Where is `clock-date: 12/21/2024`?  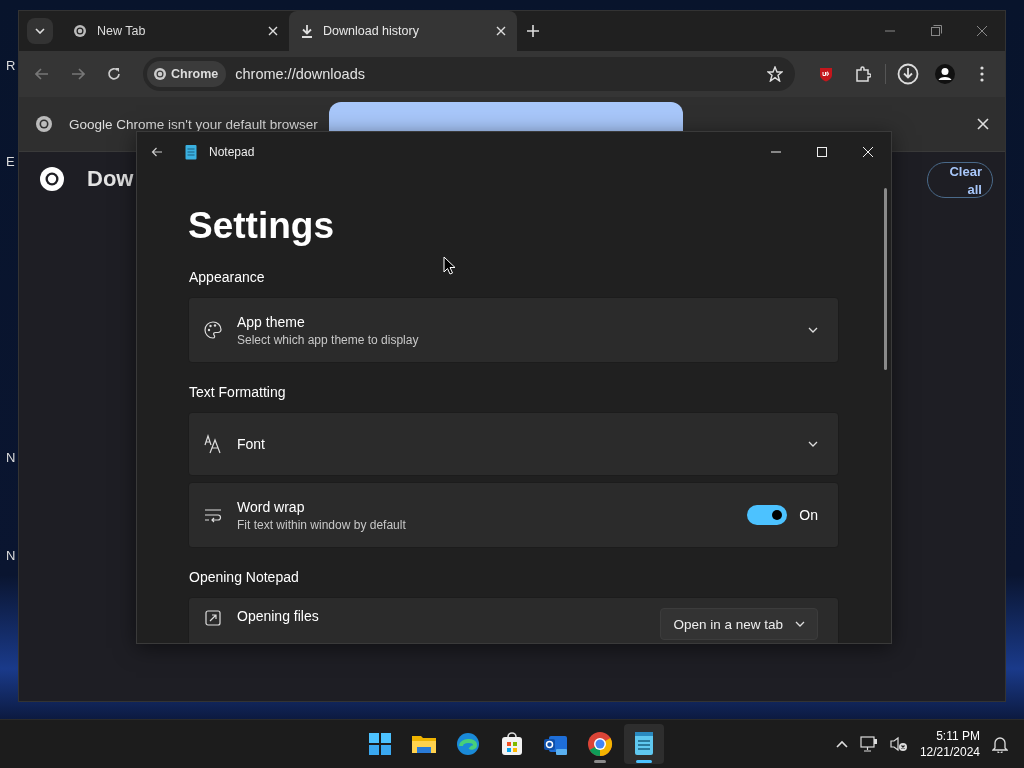 clock-date: 12/21/2024 is located at coordinates (949, 752).